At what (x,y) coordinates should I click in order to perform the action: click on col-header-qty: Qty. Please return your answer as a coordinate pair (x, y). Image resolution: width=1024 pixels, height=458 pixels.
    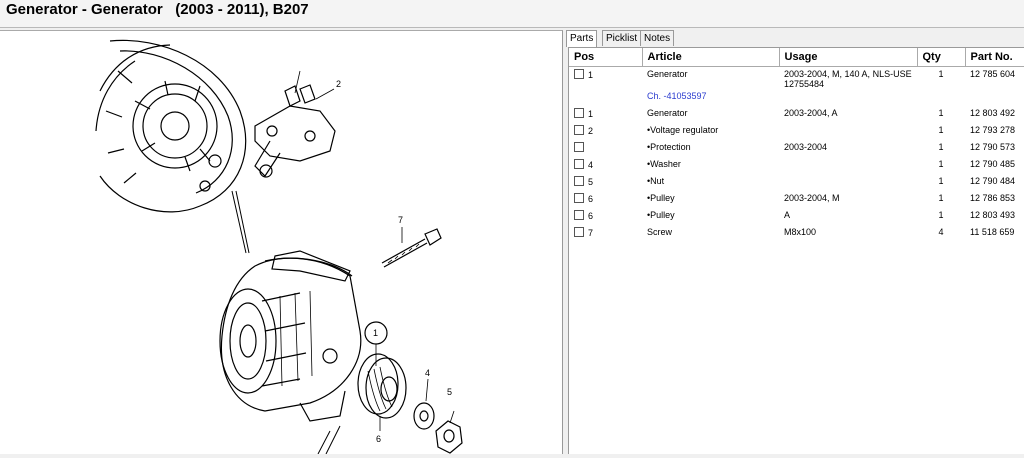
    Looking at the image, I should click on (941, 57).